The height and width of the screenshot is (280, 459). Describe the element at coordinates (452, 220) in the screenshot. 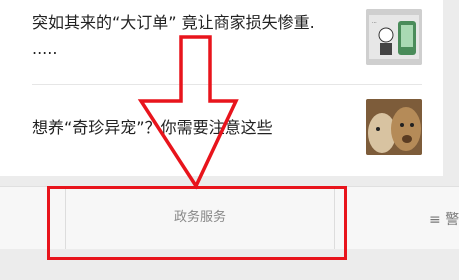

I see `right-tab-label: 警` at that location.